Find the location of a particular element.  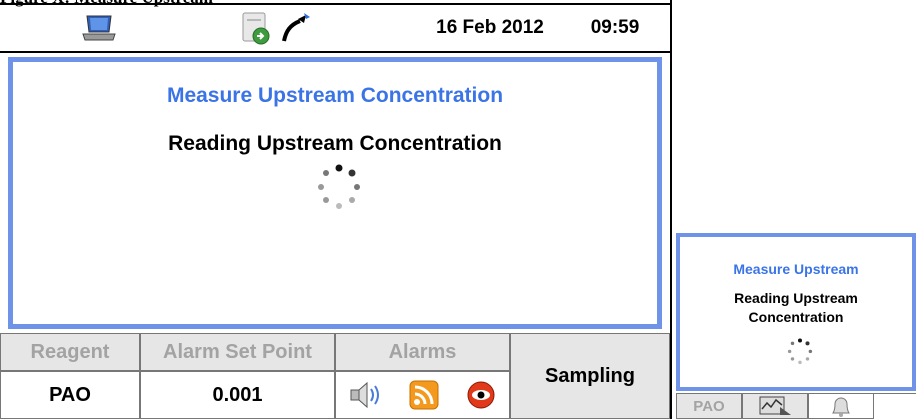

bell-icon is located at coordinates (841, 406).